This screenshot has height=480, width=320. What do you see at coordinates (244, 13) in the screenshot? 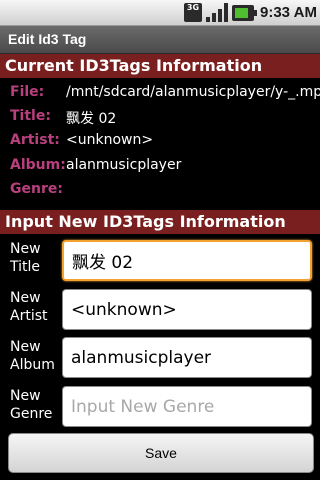
I see `battery-icon` at bounding box center [244, 13].